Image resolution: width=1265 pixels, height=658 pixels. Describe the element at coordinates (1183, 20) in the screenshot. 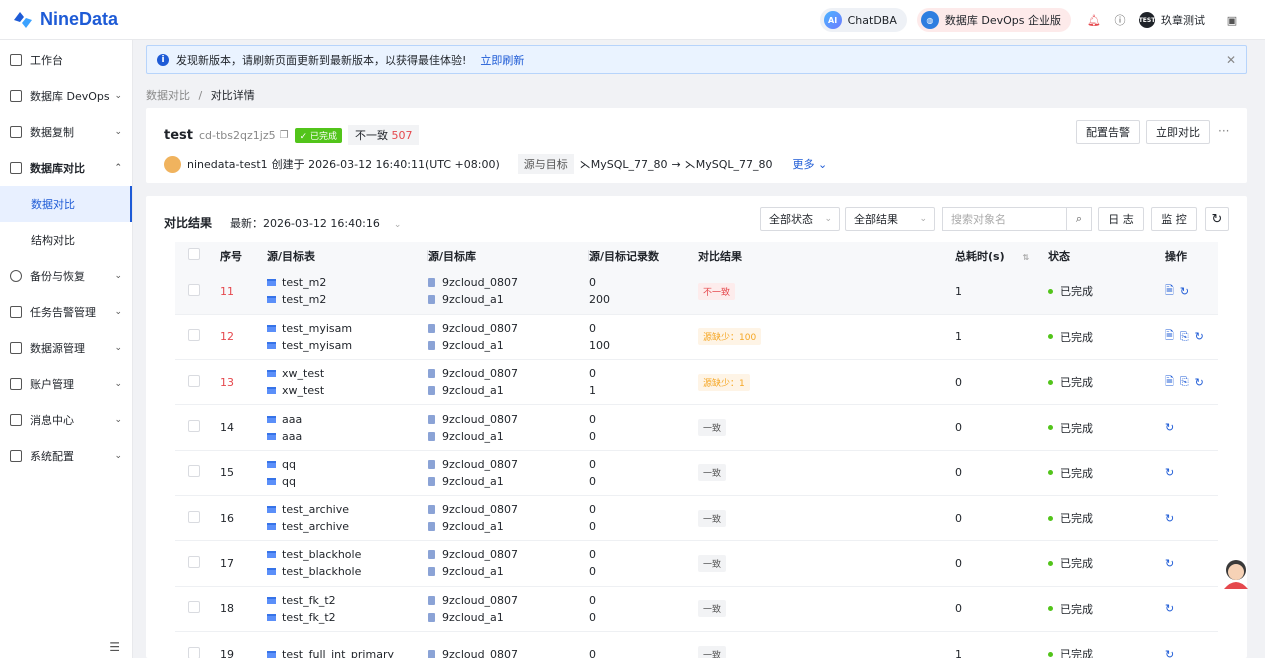

I see `user-name: 玖章测试` at that location.